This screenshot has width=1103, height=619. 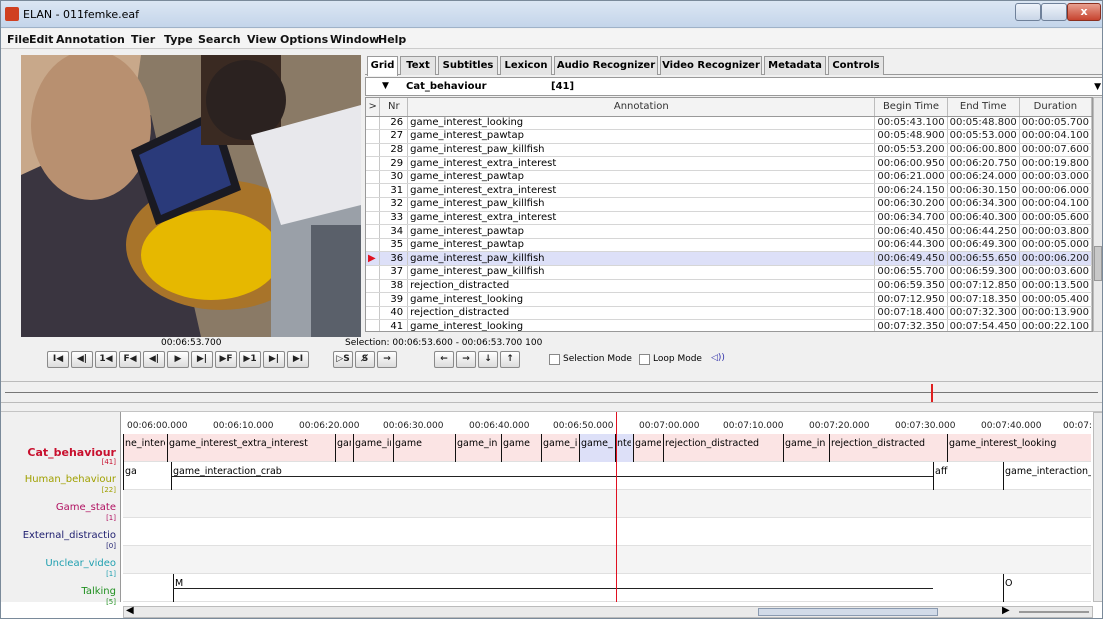 I want to click on lower-tier-button: ↓, so click(x=488, y=359).